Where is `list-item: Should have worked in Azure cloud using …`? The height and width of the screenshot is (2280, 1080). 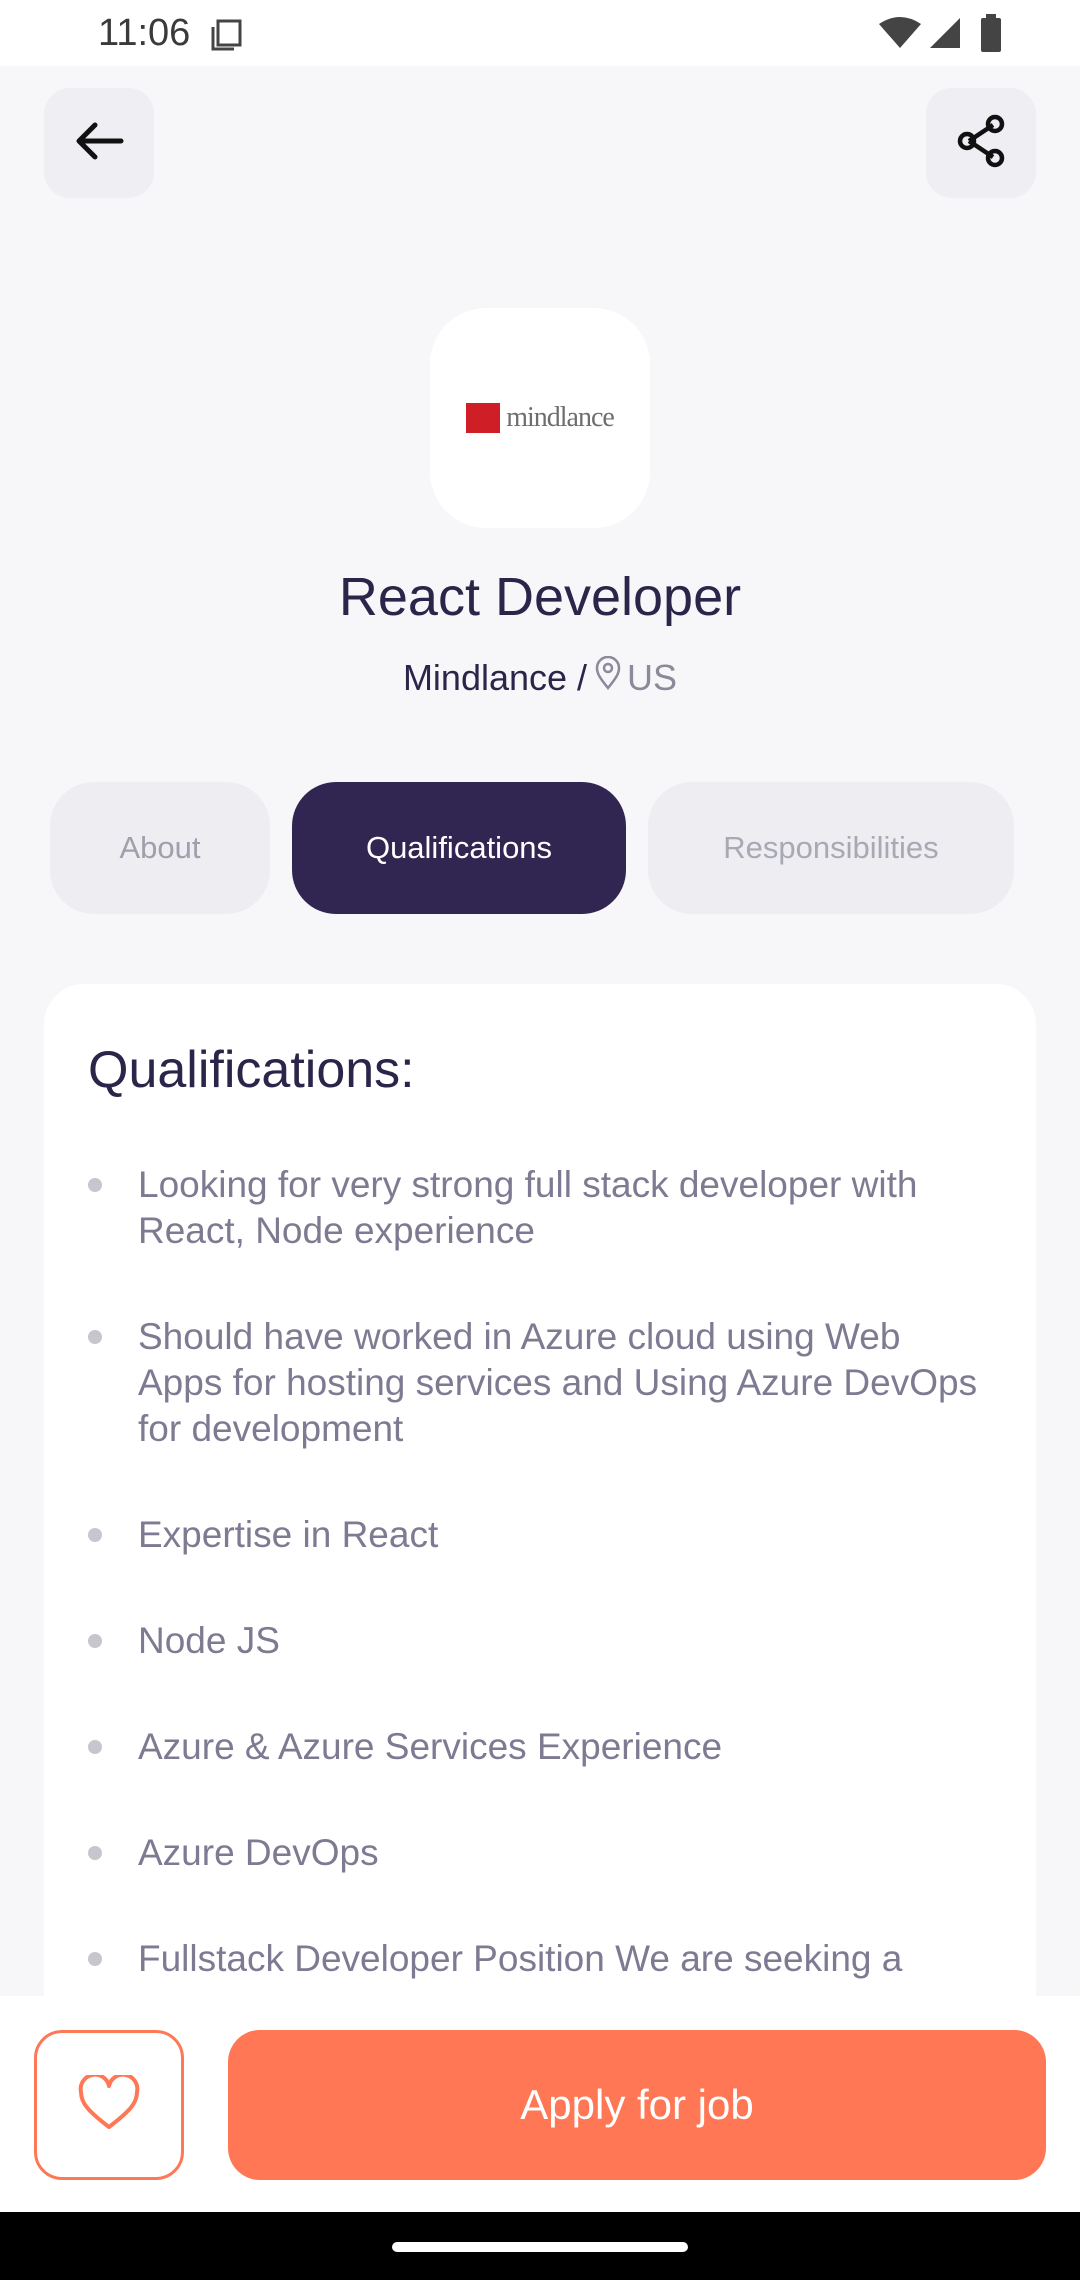
list-item: Should have worked in Azure cloud using … is located at coordinates (538, 1383).